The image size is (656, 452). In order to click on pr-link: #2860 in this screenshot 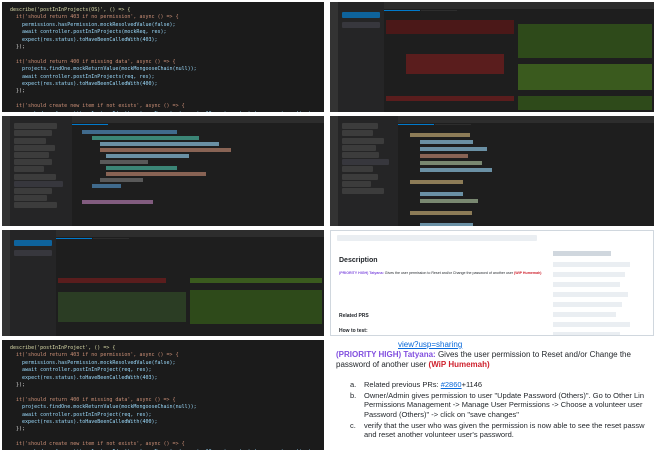, I will do `click(451, 384)`.